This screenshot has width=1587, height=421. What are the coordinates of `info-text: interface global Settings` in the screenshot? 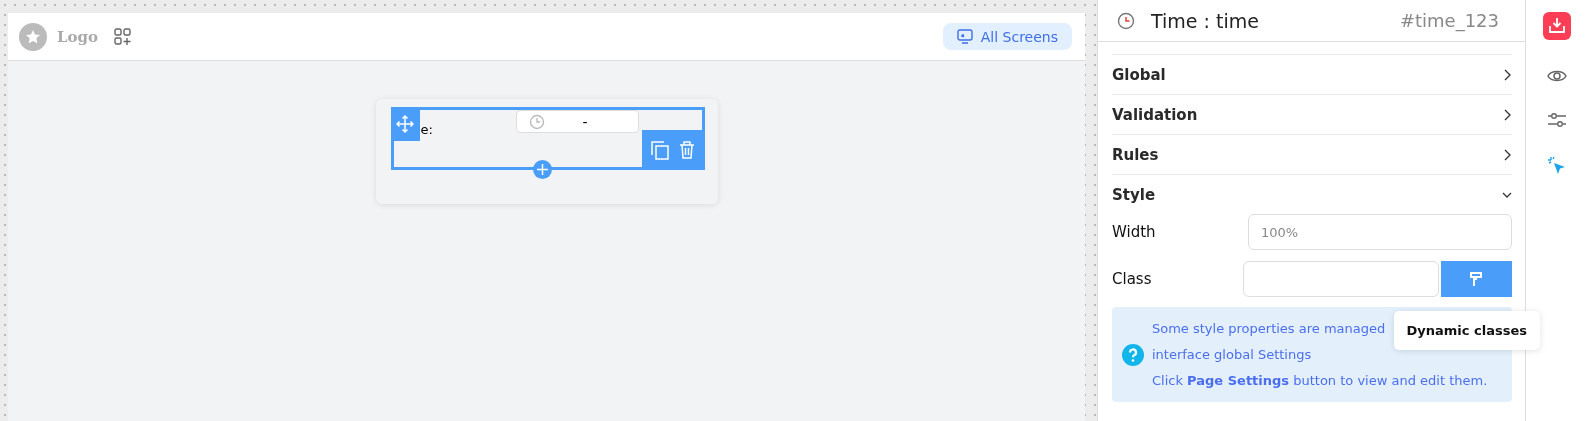 It's located at (1232, 354).